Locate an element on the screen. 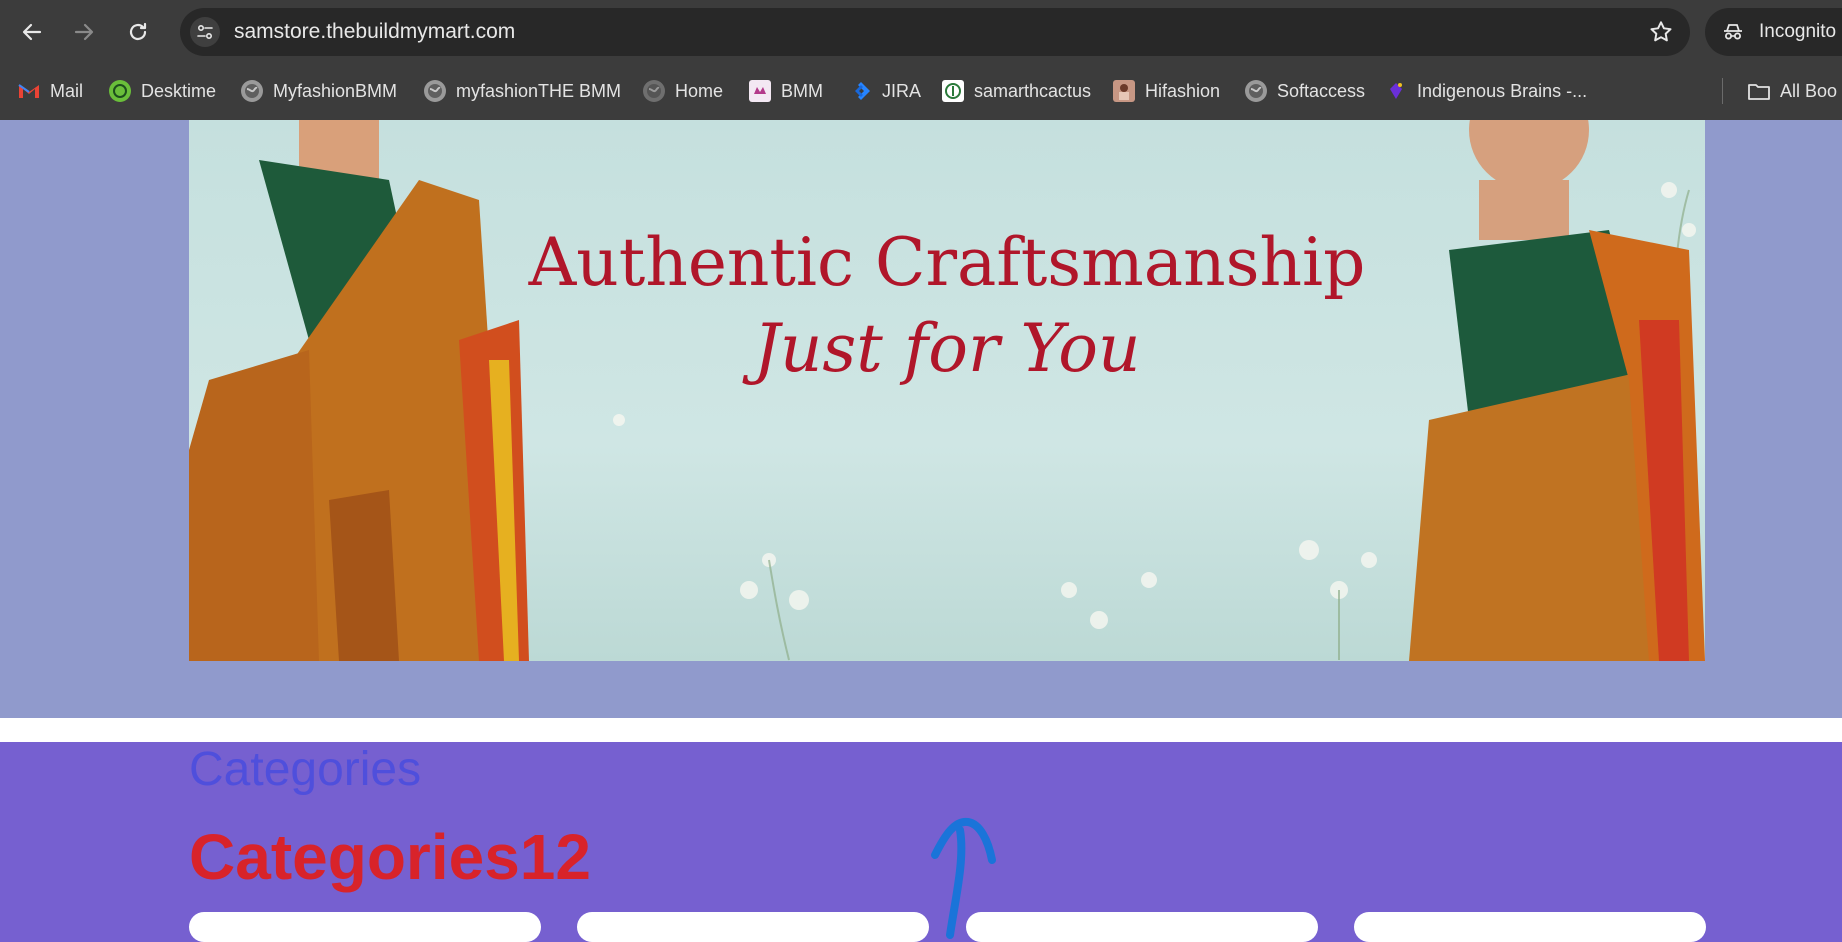  forward-arrow-icon is located at coordinates (84, 32).